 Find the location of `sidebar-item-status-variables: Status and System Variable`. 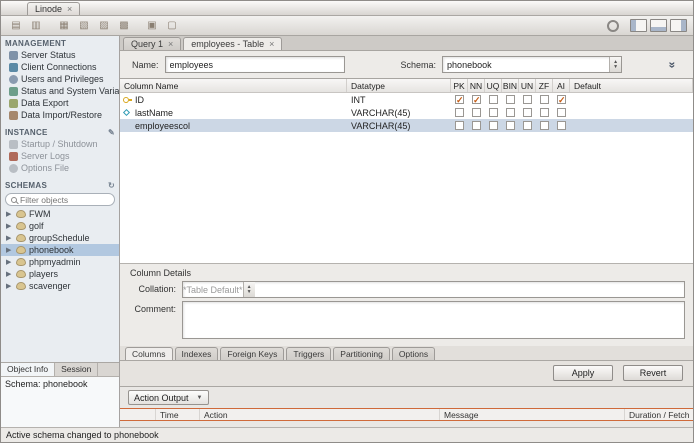

sidebar-item-status-variables: Status and System Variable is located at coordinates (60, 91).